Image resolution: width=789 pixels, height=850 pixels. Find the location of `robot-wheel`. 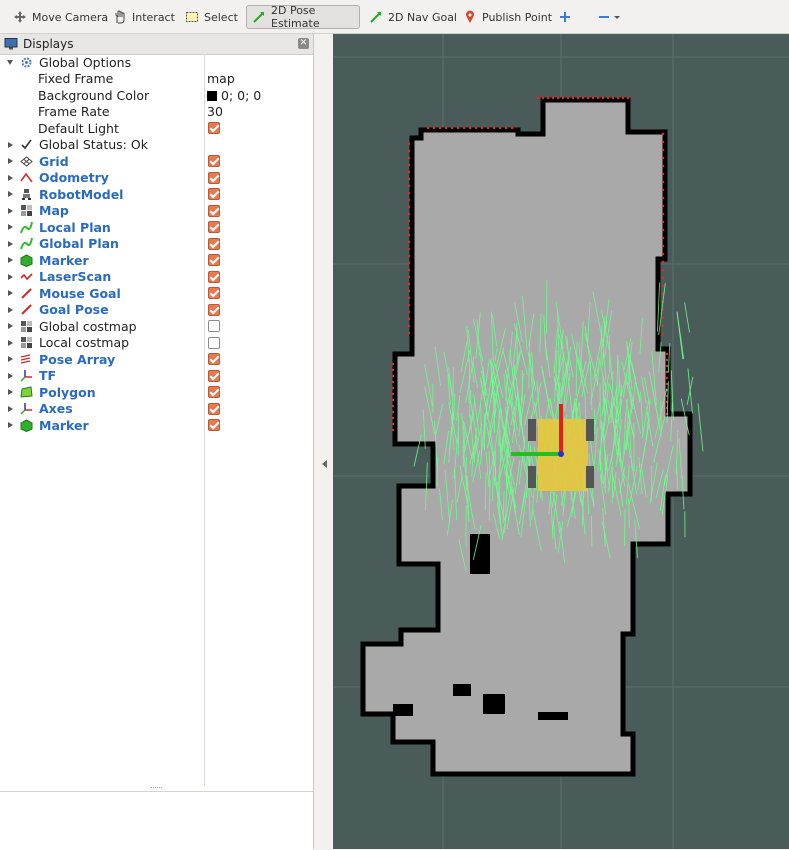

robot-wheel is located at coordinates (590, 430).